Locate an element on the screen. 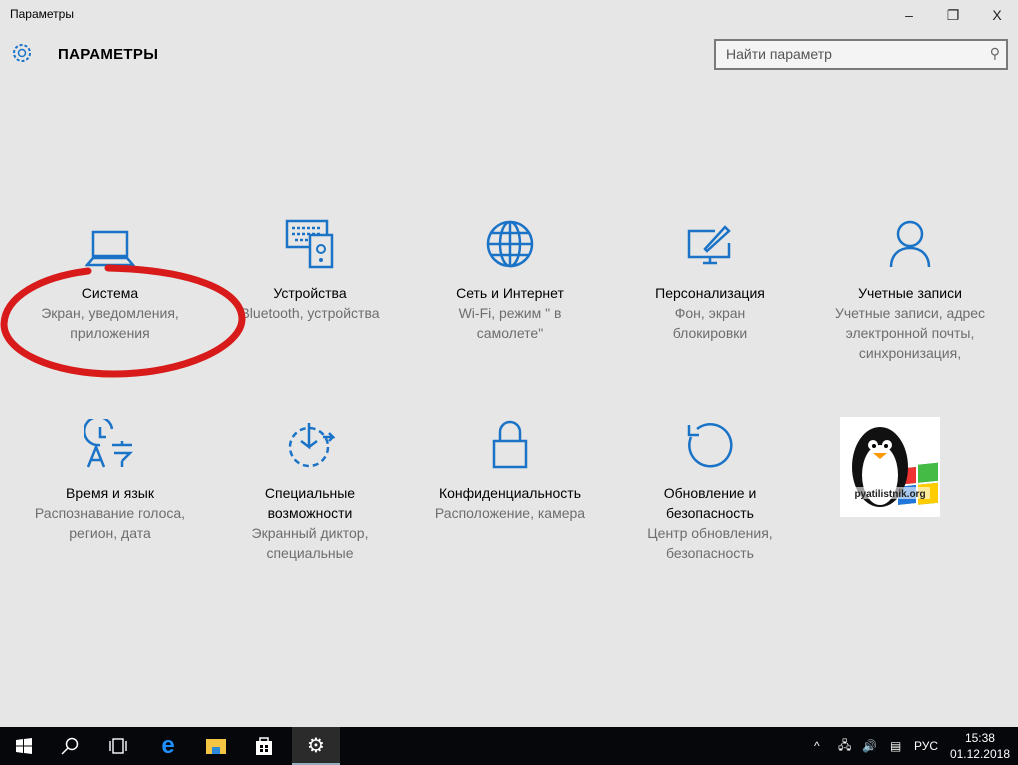 This screenshot has height=765, width=1018. date: 01.12.2018 is located at coordinates (979, 754).